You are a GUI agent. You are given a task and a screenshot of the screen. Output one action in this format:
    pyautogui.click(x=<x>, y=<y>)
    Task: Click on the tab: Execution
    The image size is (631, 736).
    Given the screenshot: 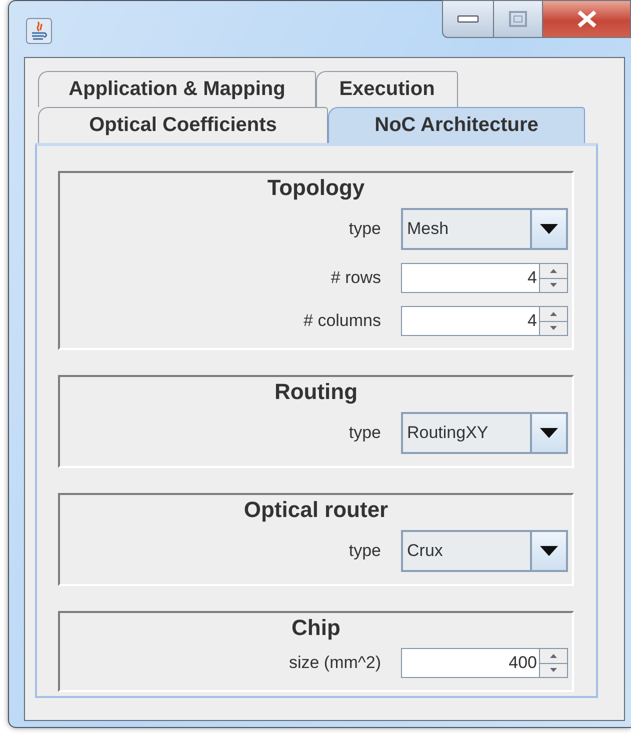 What is the action you would take?
    pyautogui.click(x=387, y=89)
    